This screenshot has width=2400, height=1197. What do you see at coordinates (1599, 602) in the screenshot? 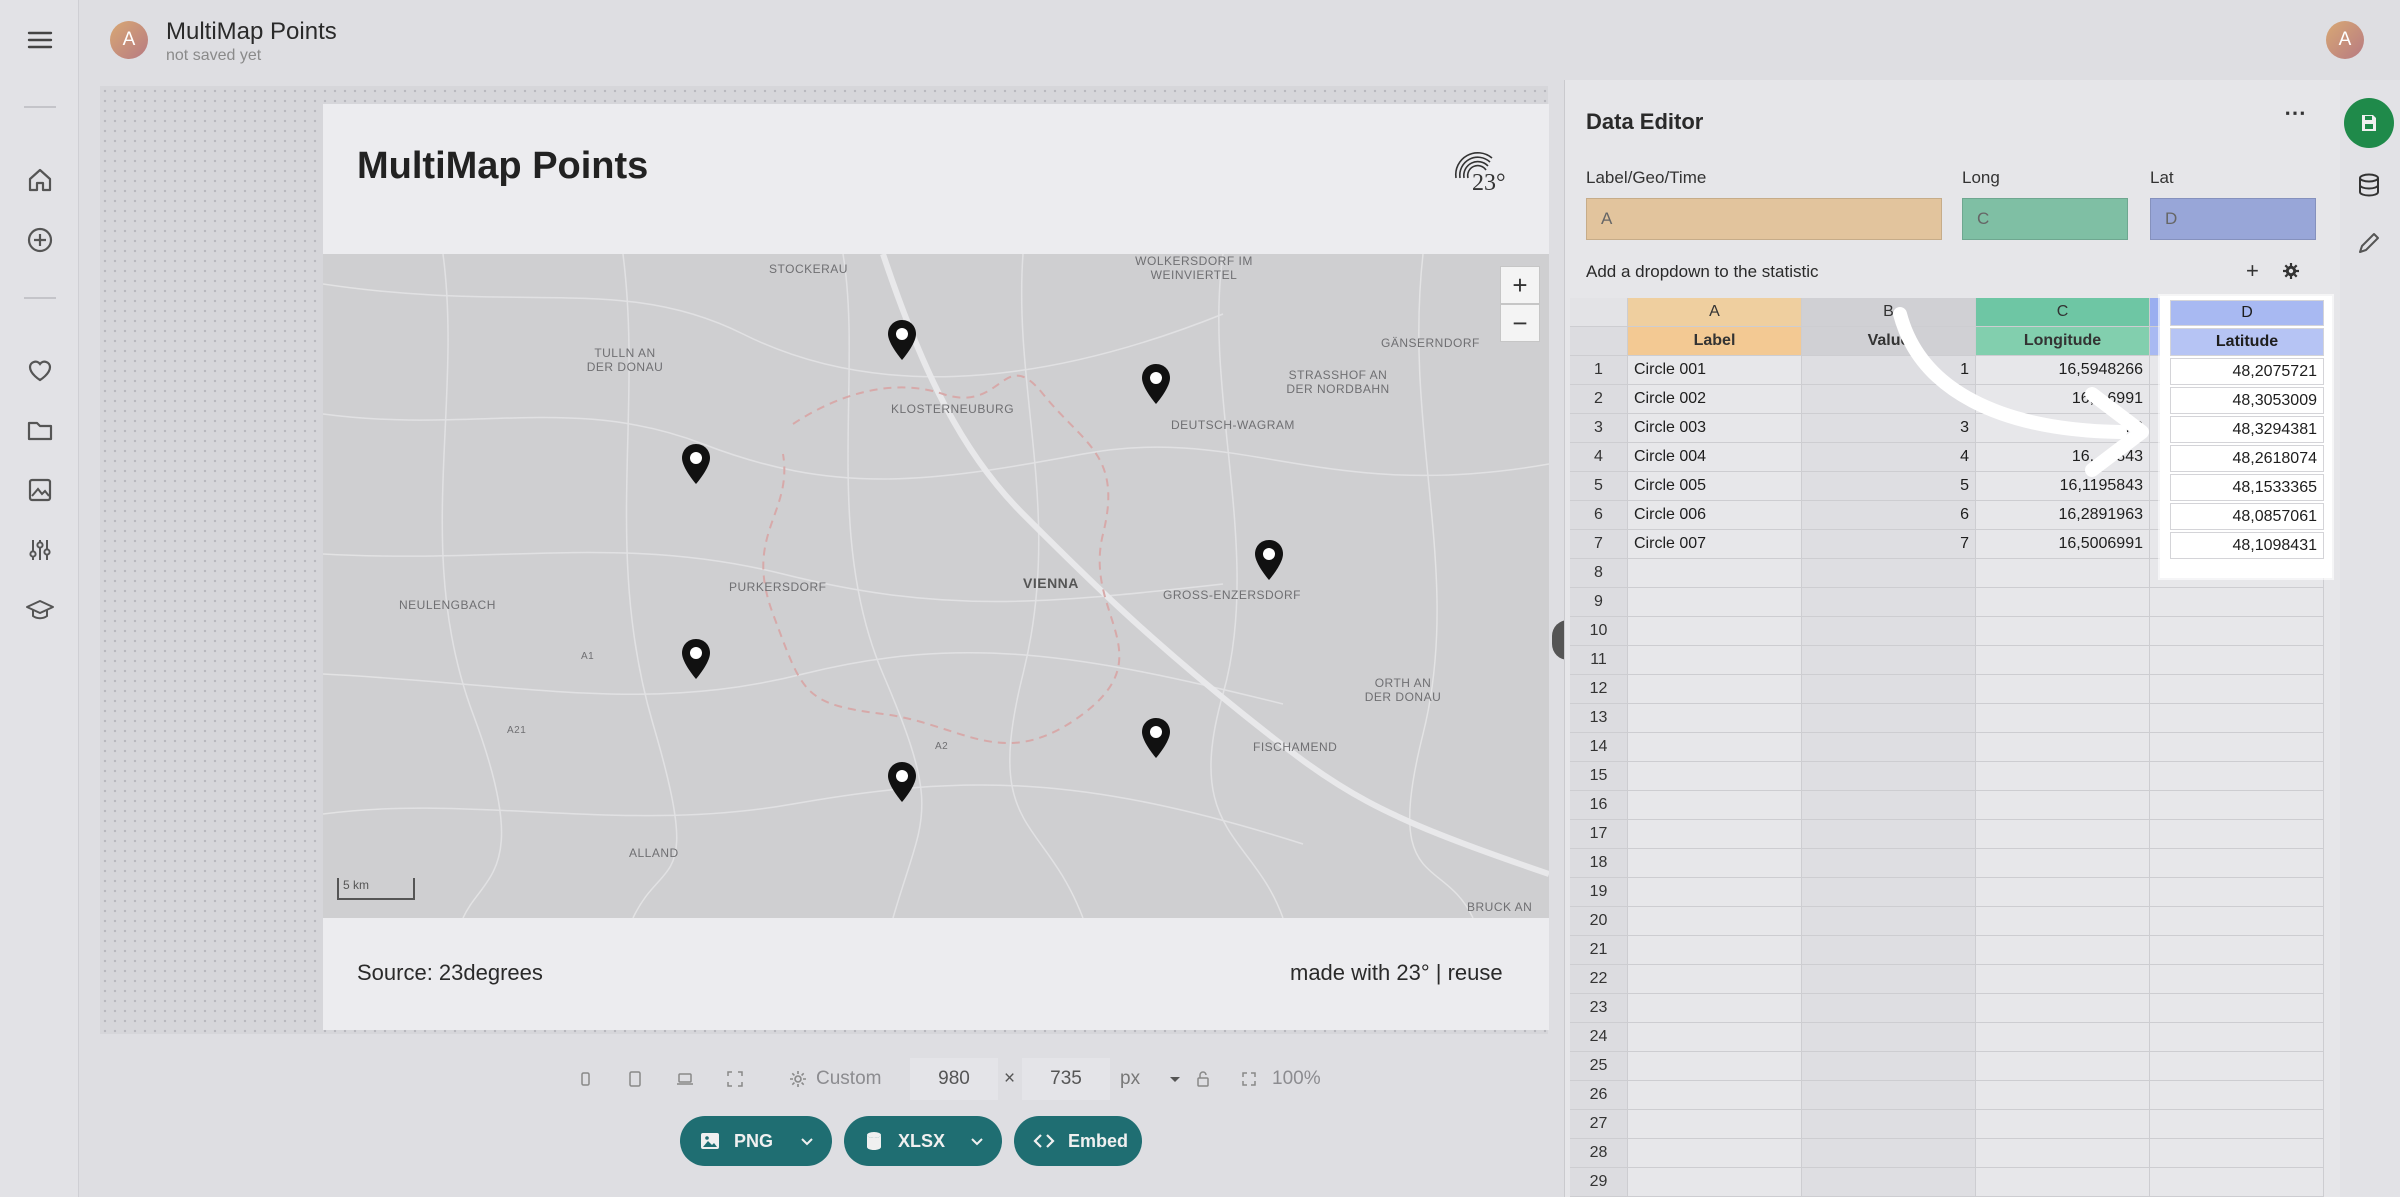
I see `row-number: 9` at bounding box center [1599, 602].